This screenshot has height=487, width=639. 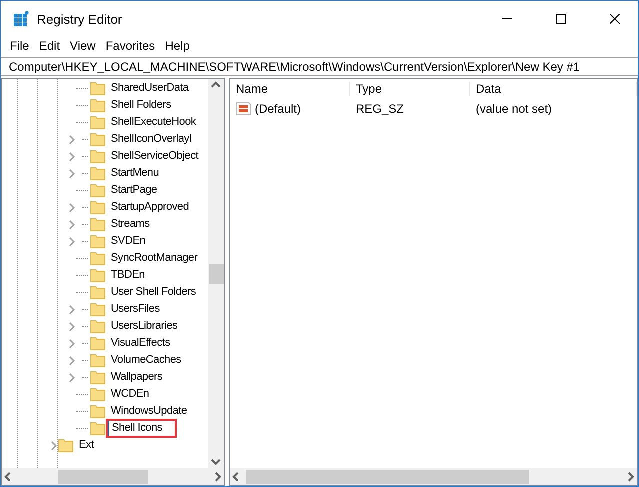 I want to click on tree-item: UsersLibraries, so click(x=143, y=326).